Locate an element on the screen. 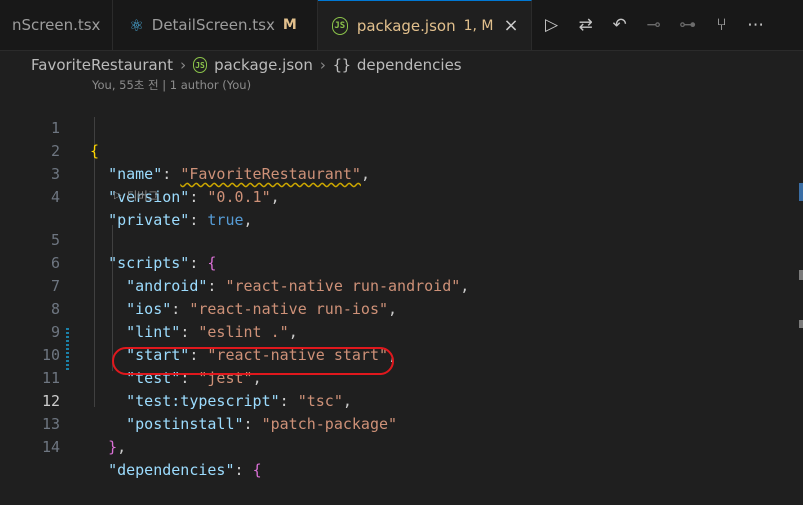  modified-badge: M is located at coordinates (289, 25).